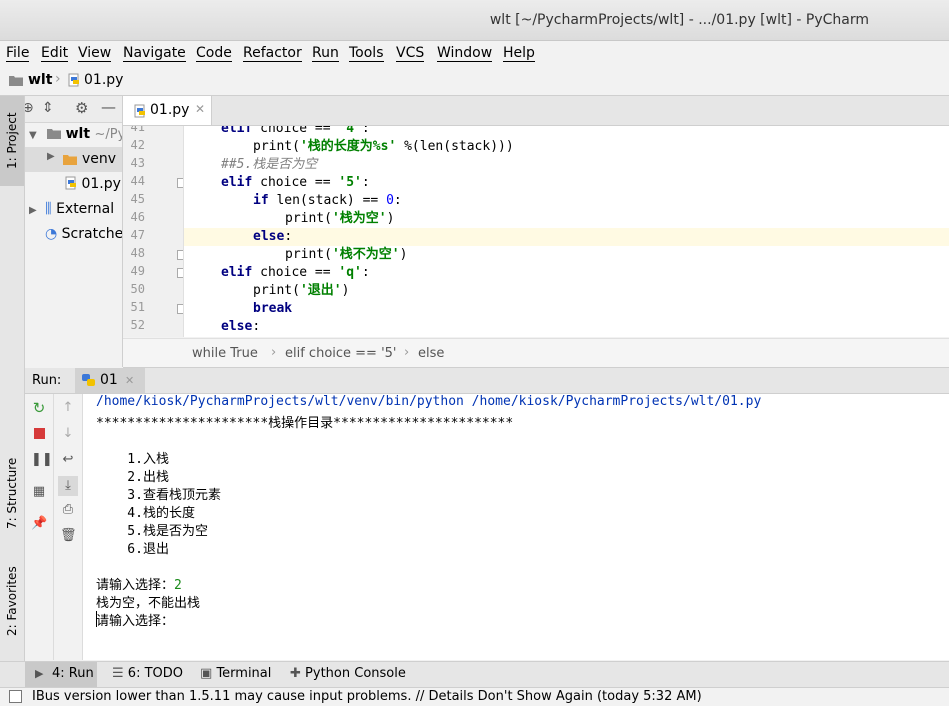 The image size is (949, 706). What do you see at coordinates (295, 182) in the screenshot?
I see `code-line: elif choice == '5':` at bounding box center [295, 182].